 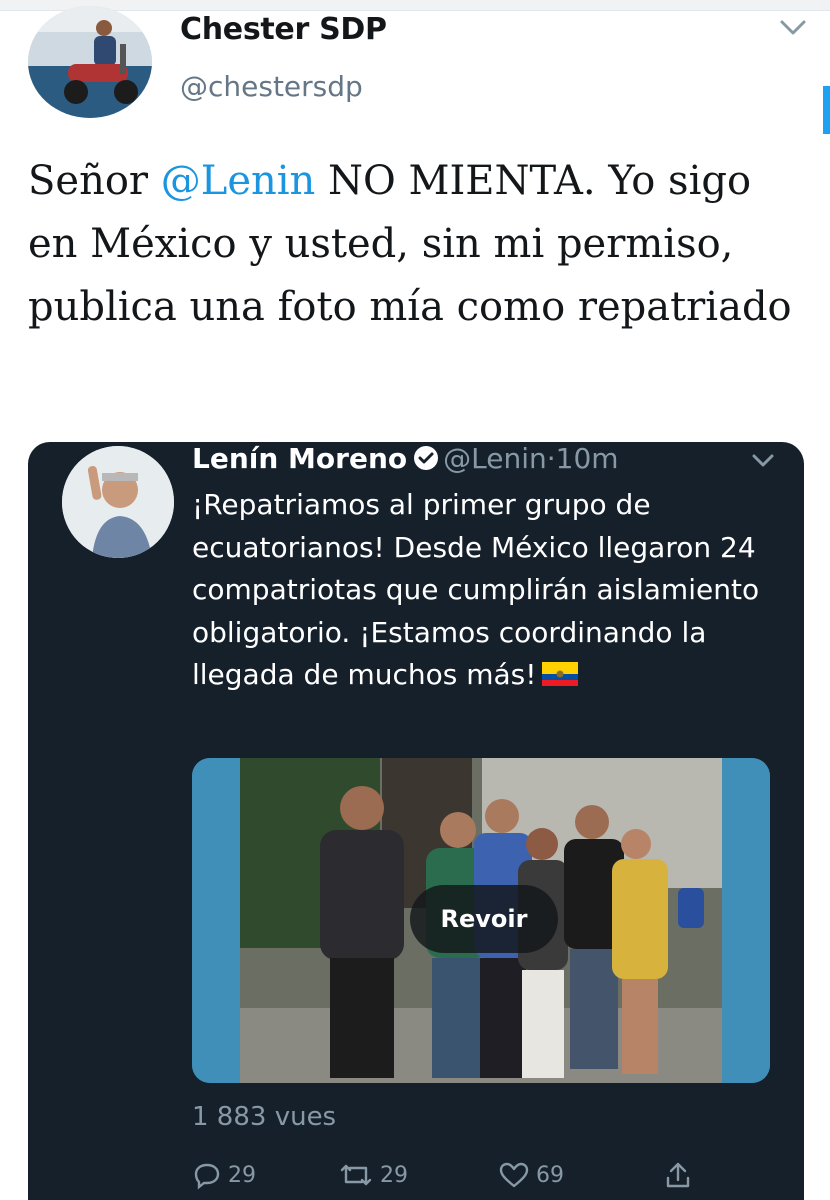 I want to click on tweet-text-part: Señor, so click(x=94, y=181).